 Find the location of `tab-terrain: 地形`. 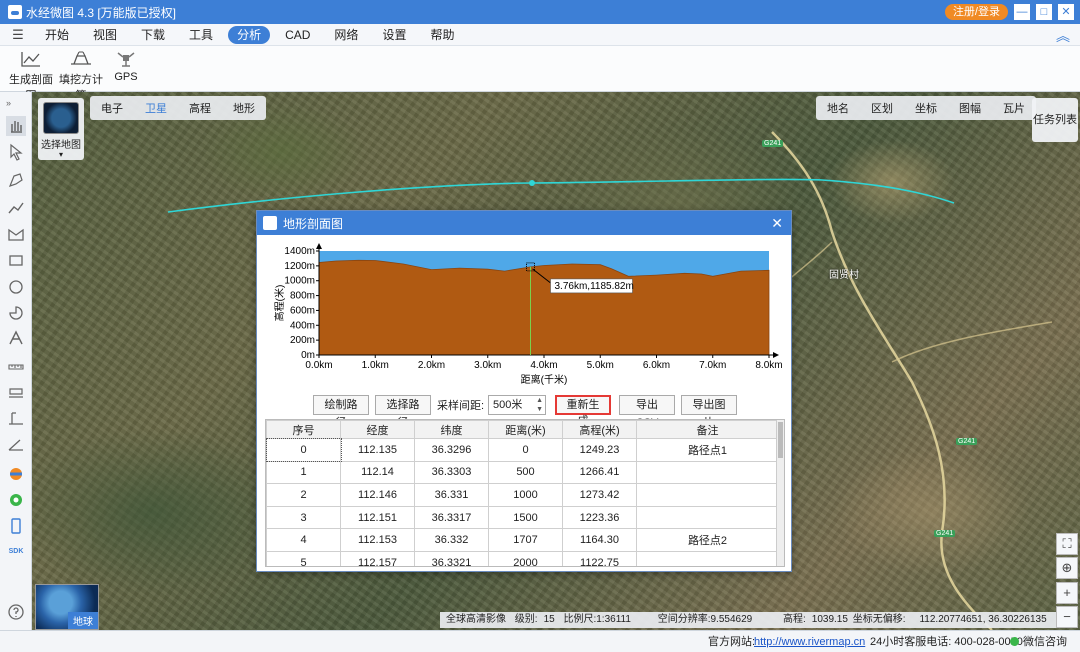

tab-terrain: 地形 is located at coordinates (244, 108).